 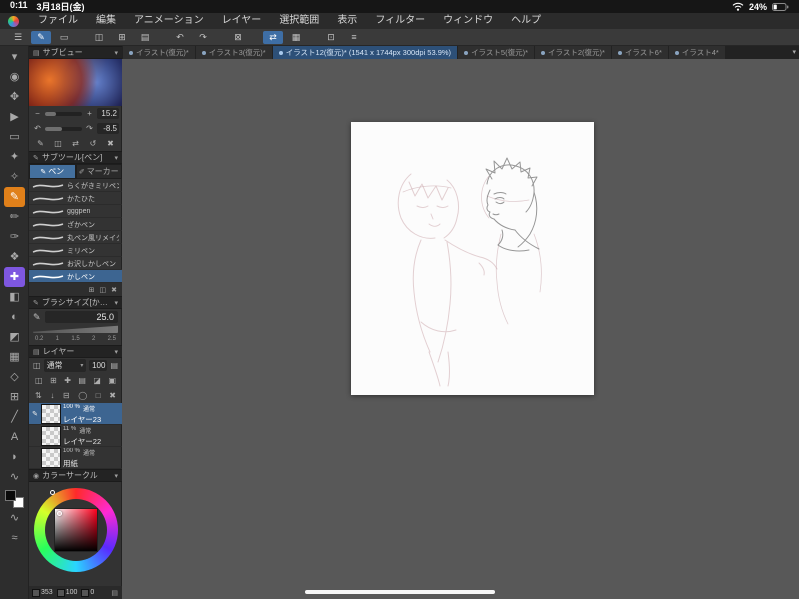 I want to click on canvas-tab: イラスト2(復元)*, so click(x=573, y=52).